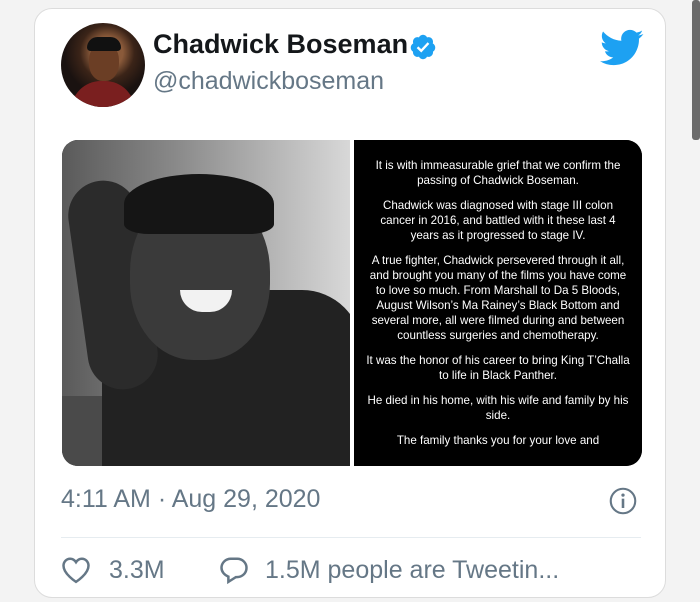  I want to click on speech-bubble-icon, so click(234, 570).